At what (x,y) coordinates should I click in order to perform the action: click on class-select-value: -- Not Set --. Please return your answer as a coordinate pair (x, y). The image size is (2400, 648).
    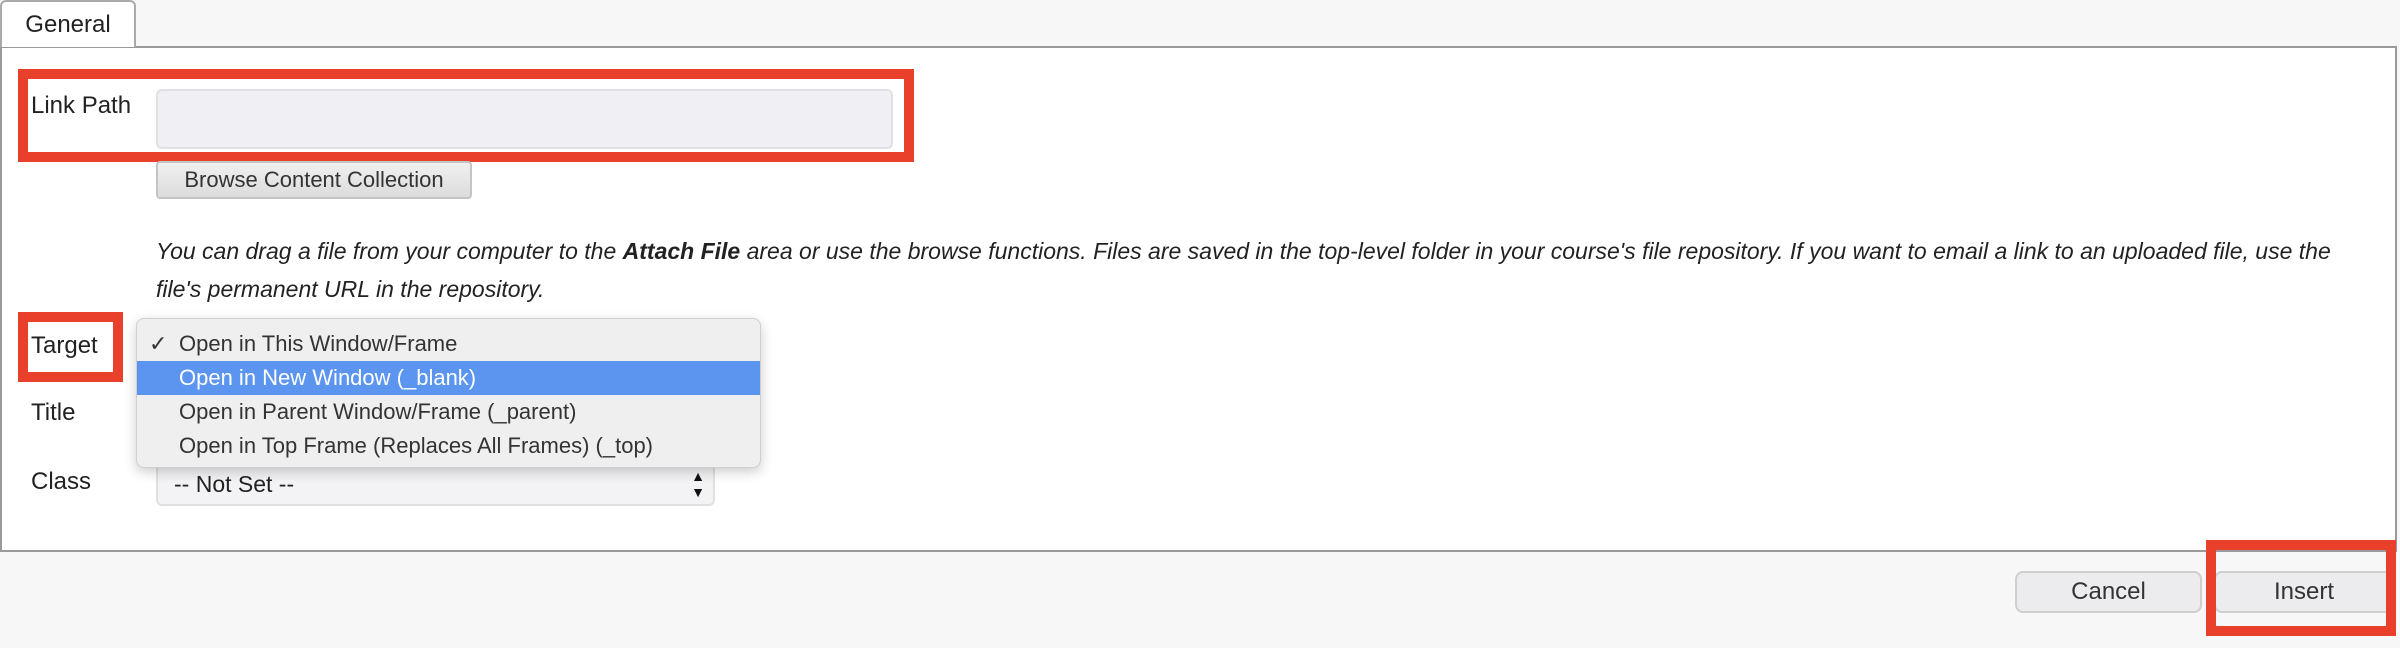
    Looking at the image, I should click on (234, 484).